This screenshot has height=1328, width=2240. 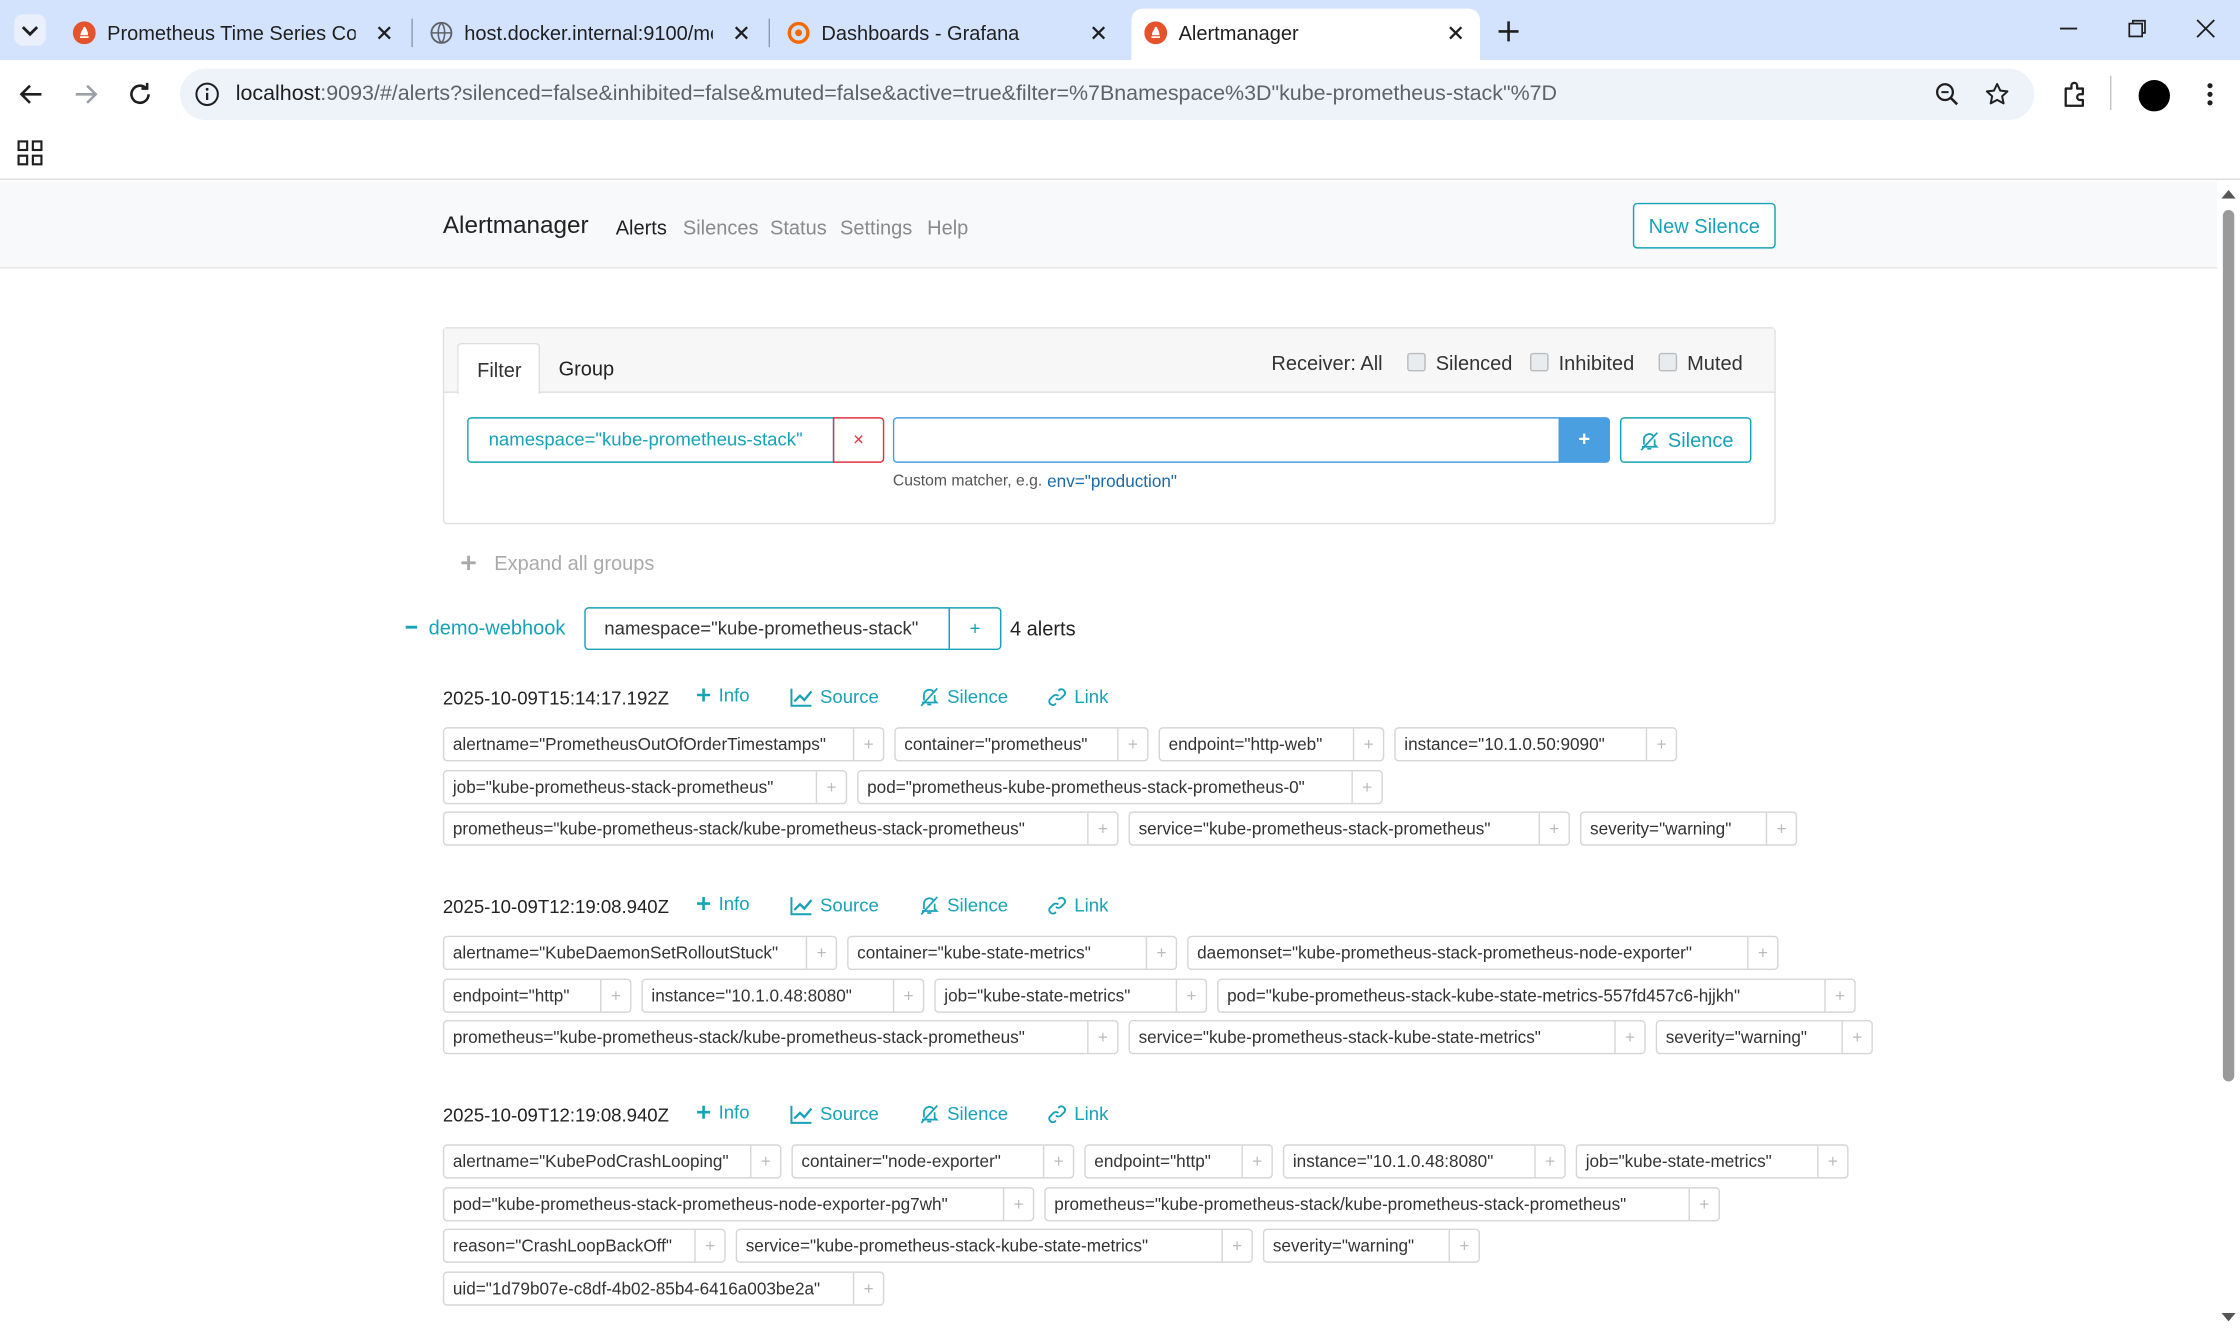 What do you see at coordinates (484, 627) in the screenshot?
I see `group-toggle: demo-webhook` at bounding box center [484, 627].